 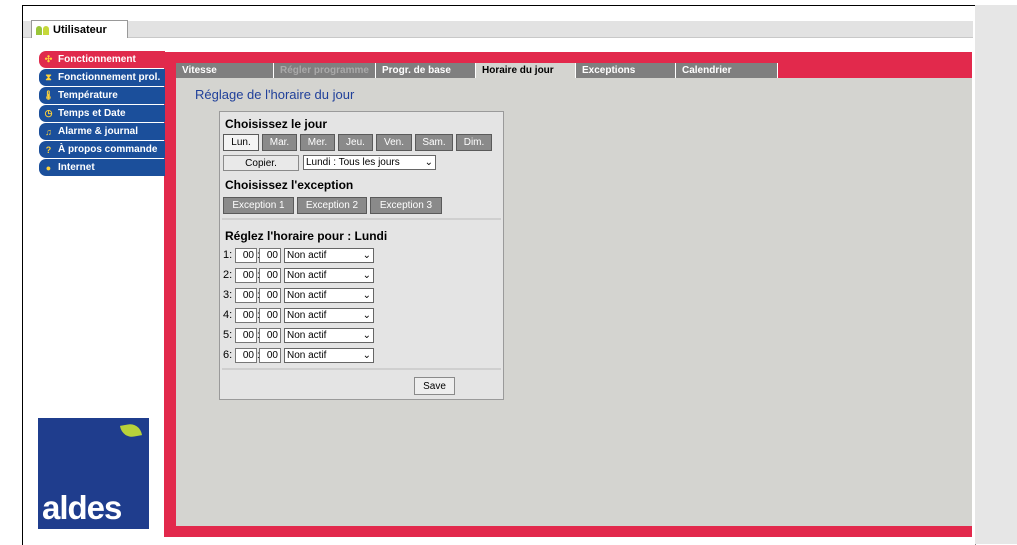 What do you see at coordinates (82, 507) in the screenshot?
I see `logo-text: aldes` at bounding box center [82, 507].